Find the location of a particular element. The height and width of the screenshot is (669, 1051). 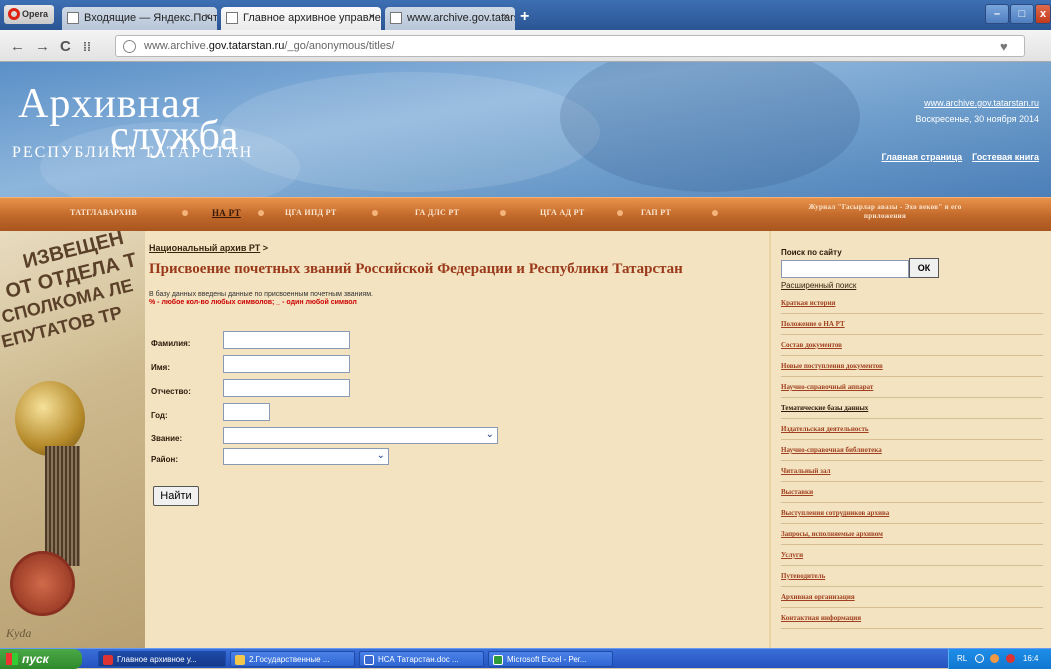

menu-item-gap: ГАП РТ is located at coordinates (656, 212).